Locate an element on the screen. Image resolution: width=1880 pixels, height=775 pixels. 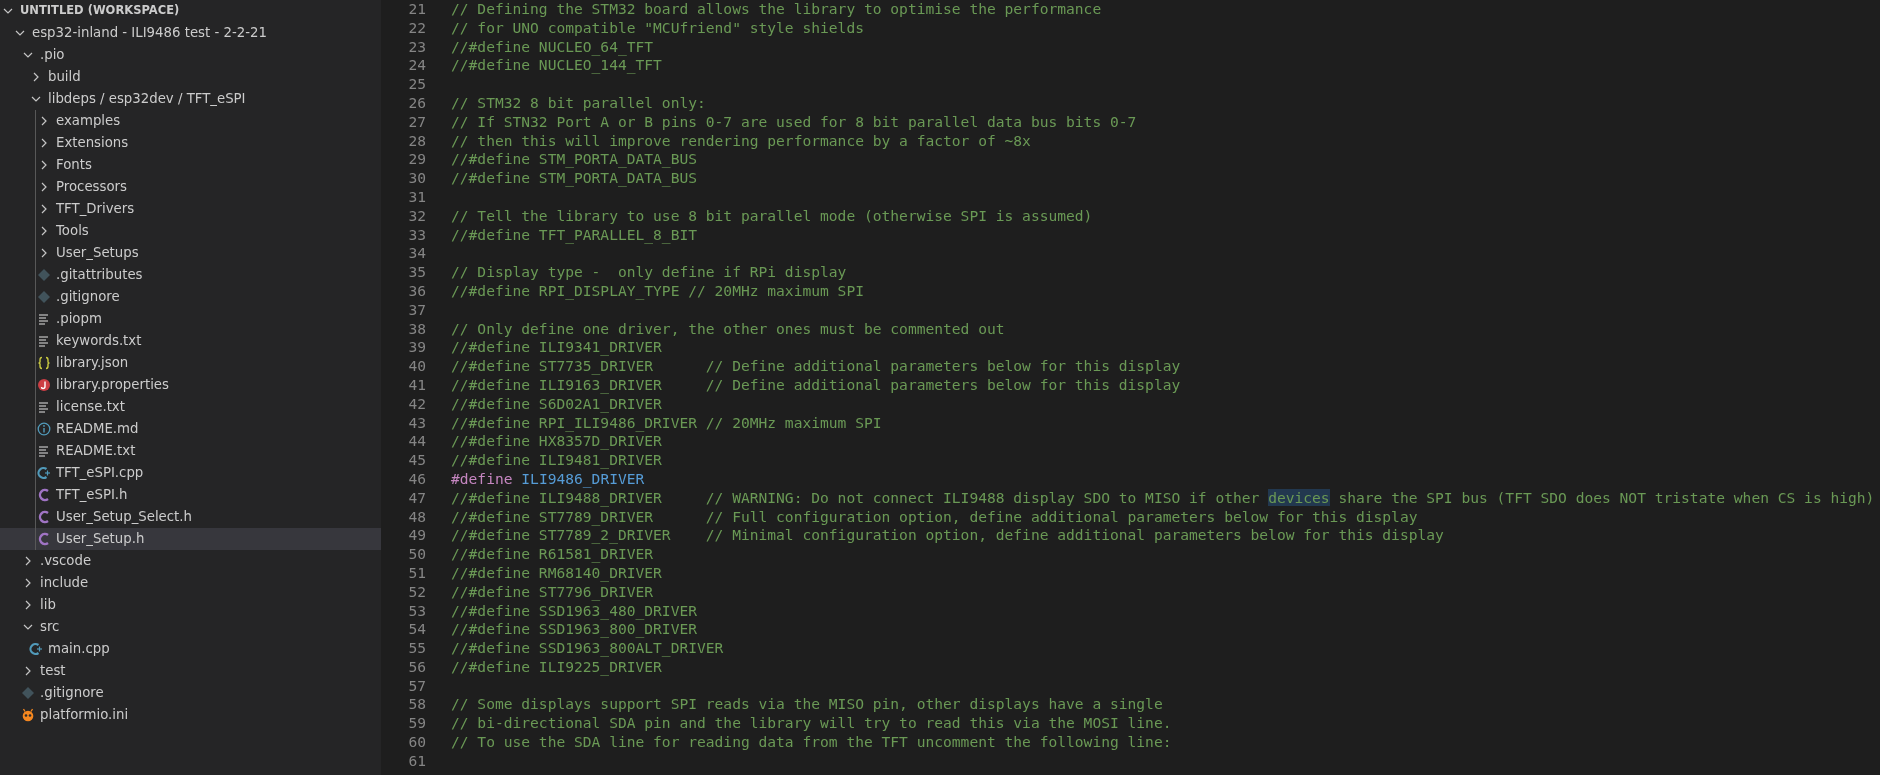
folder-item: examples is located at coordinates (190, 121).